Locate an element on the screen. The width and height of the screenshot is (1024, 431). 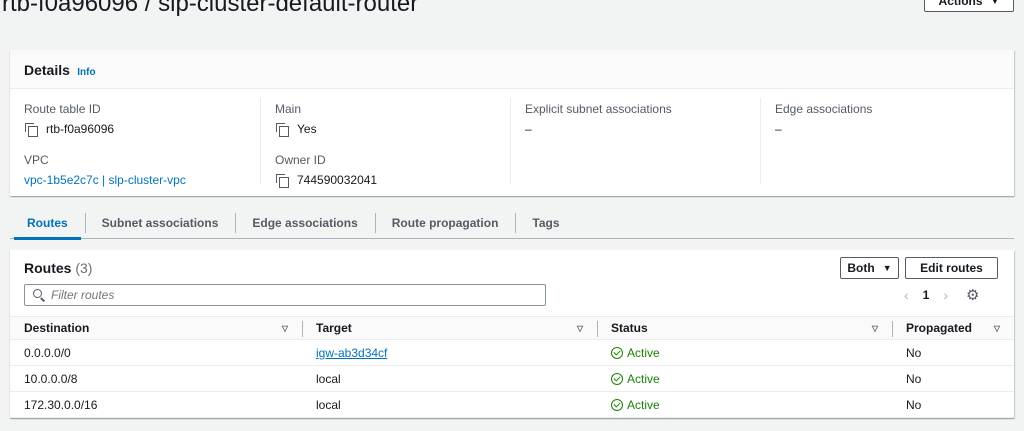
route-table-id-label: Route table ID is located at coordinates (62, 109).